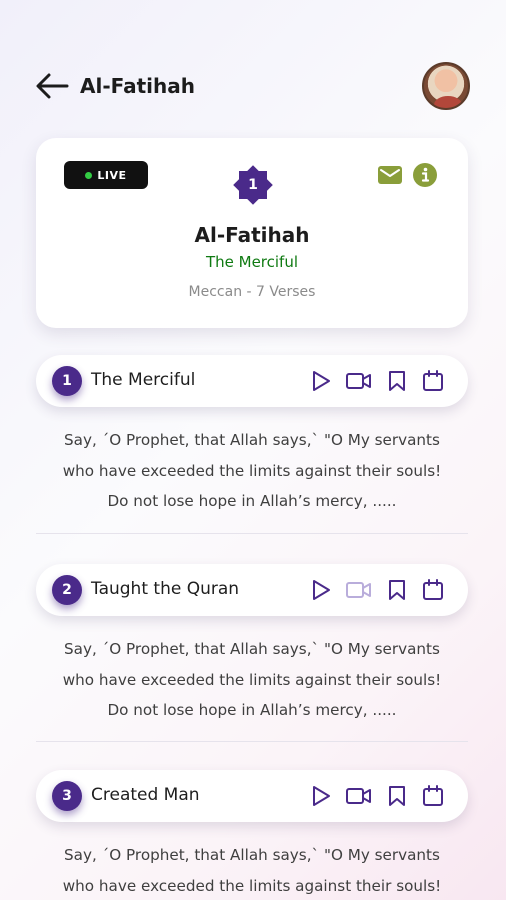 The height and width of the screenshot is (900, 506). I want to click on arrow-left-icon, so click(52, 86).